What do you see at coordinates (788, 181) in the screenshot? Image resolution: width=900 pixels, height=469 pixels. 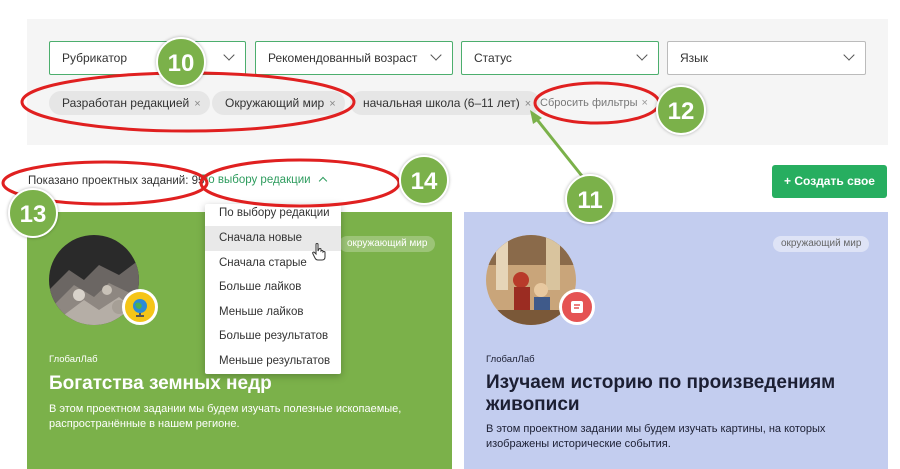 I see `plus-icon: +` at bounding box center [788, 181].